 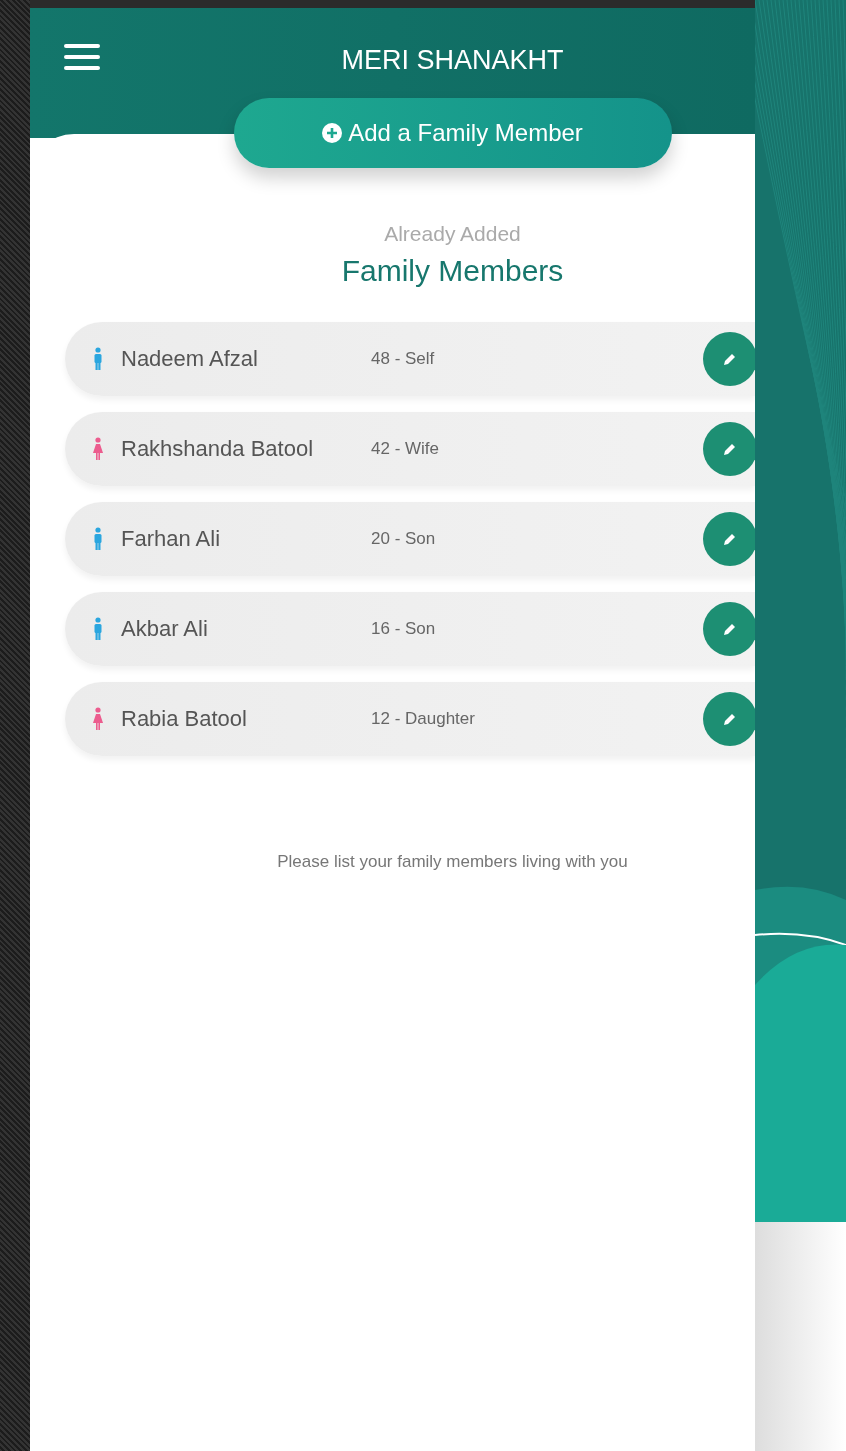 What do you see at coordinates (452, 234) in the screenshot?
I see `section-subtitle: Already Added` at bounding box center [452, 234].